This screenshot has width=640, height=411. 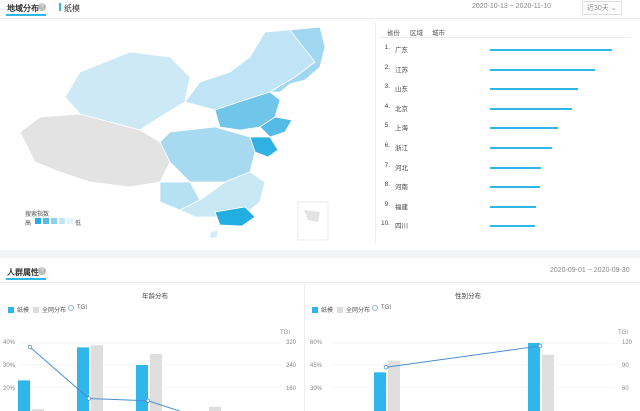 What do you see at coordinates (505, 37) in the screenshot?
I see `table-divider` at bounding box center [505, 37].